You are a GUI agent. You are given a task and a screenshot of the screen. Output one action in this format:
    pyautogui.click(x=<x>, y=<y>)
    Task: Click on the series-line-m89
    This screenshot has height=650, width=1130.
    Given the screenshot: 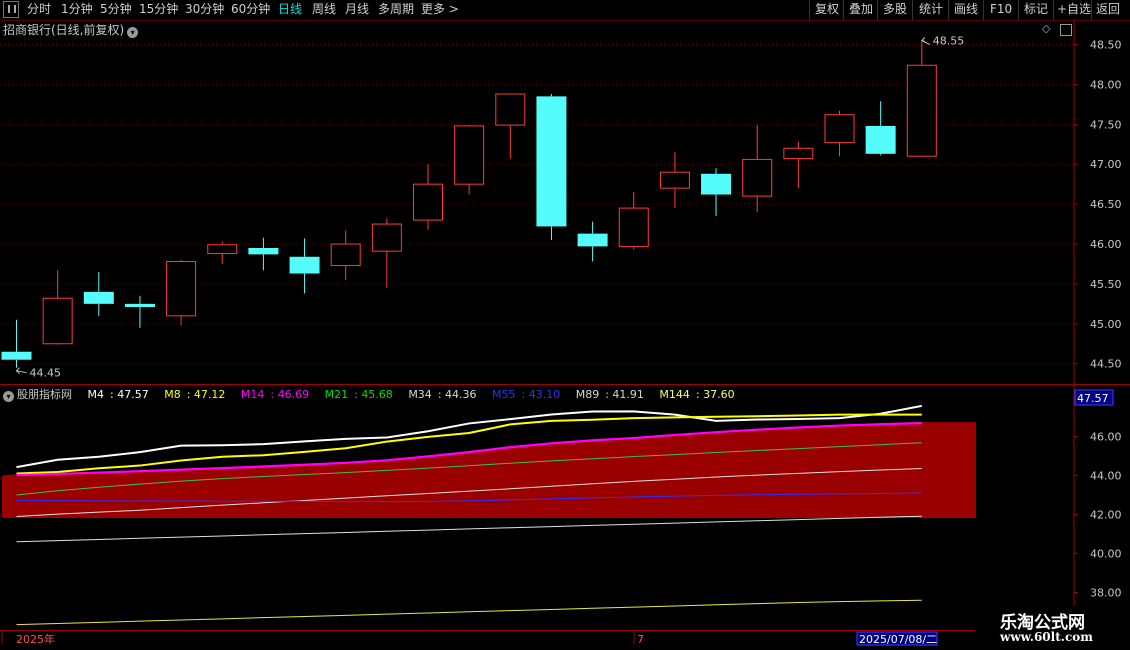 What is the action you would take?
    pyautogui.click(x=469, y=529)
    